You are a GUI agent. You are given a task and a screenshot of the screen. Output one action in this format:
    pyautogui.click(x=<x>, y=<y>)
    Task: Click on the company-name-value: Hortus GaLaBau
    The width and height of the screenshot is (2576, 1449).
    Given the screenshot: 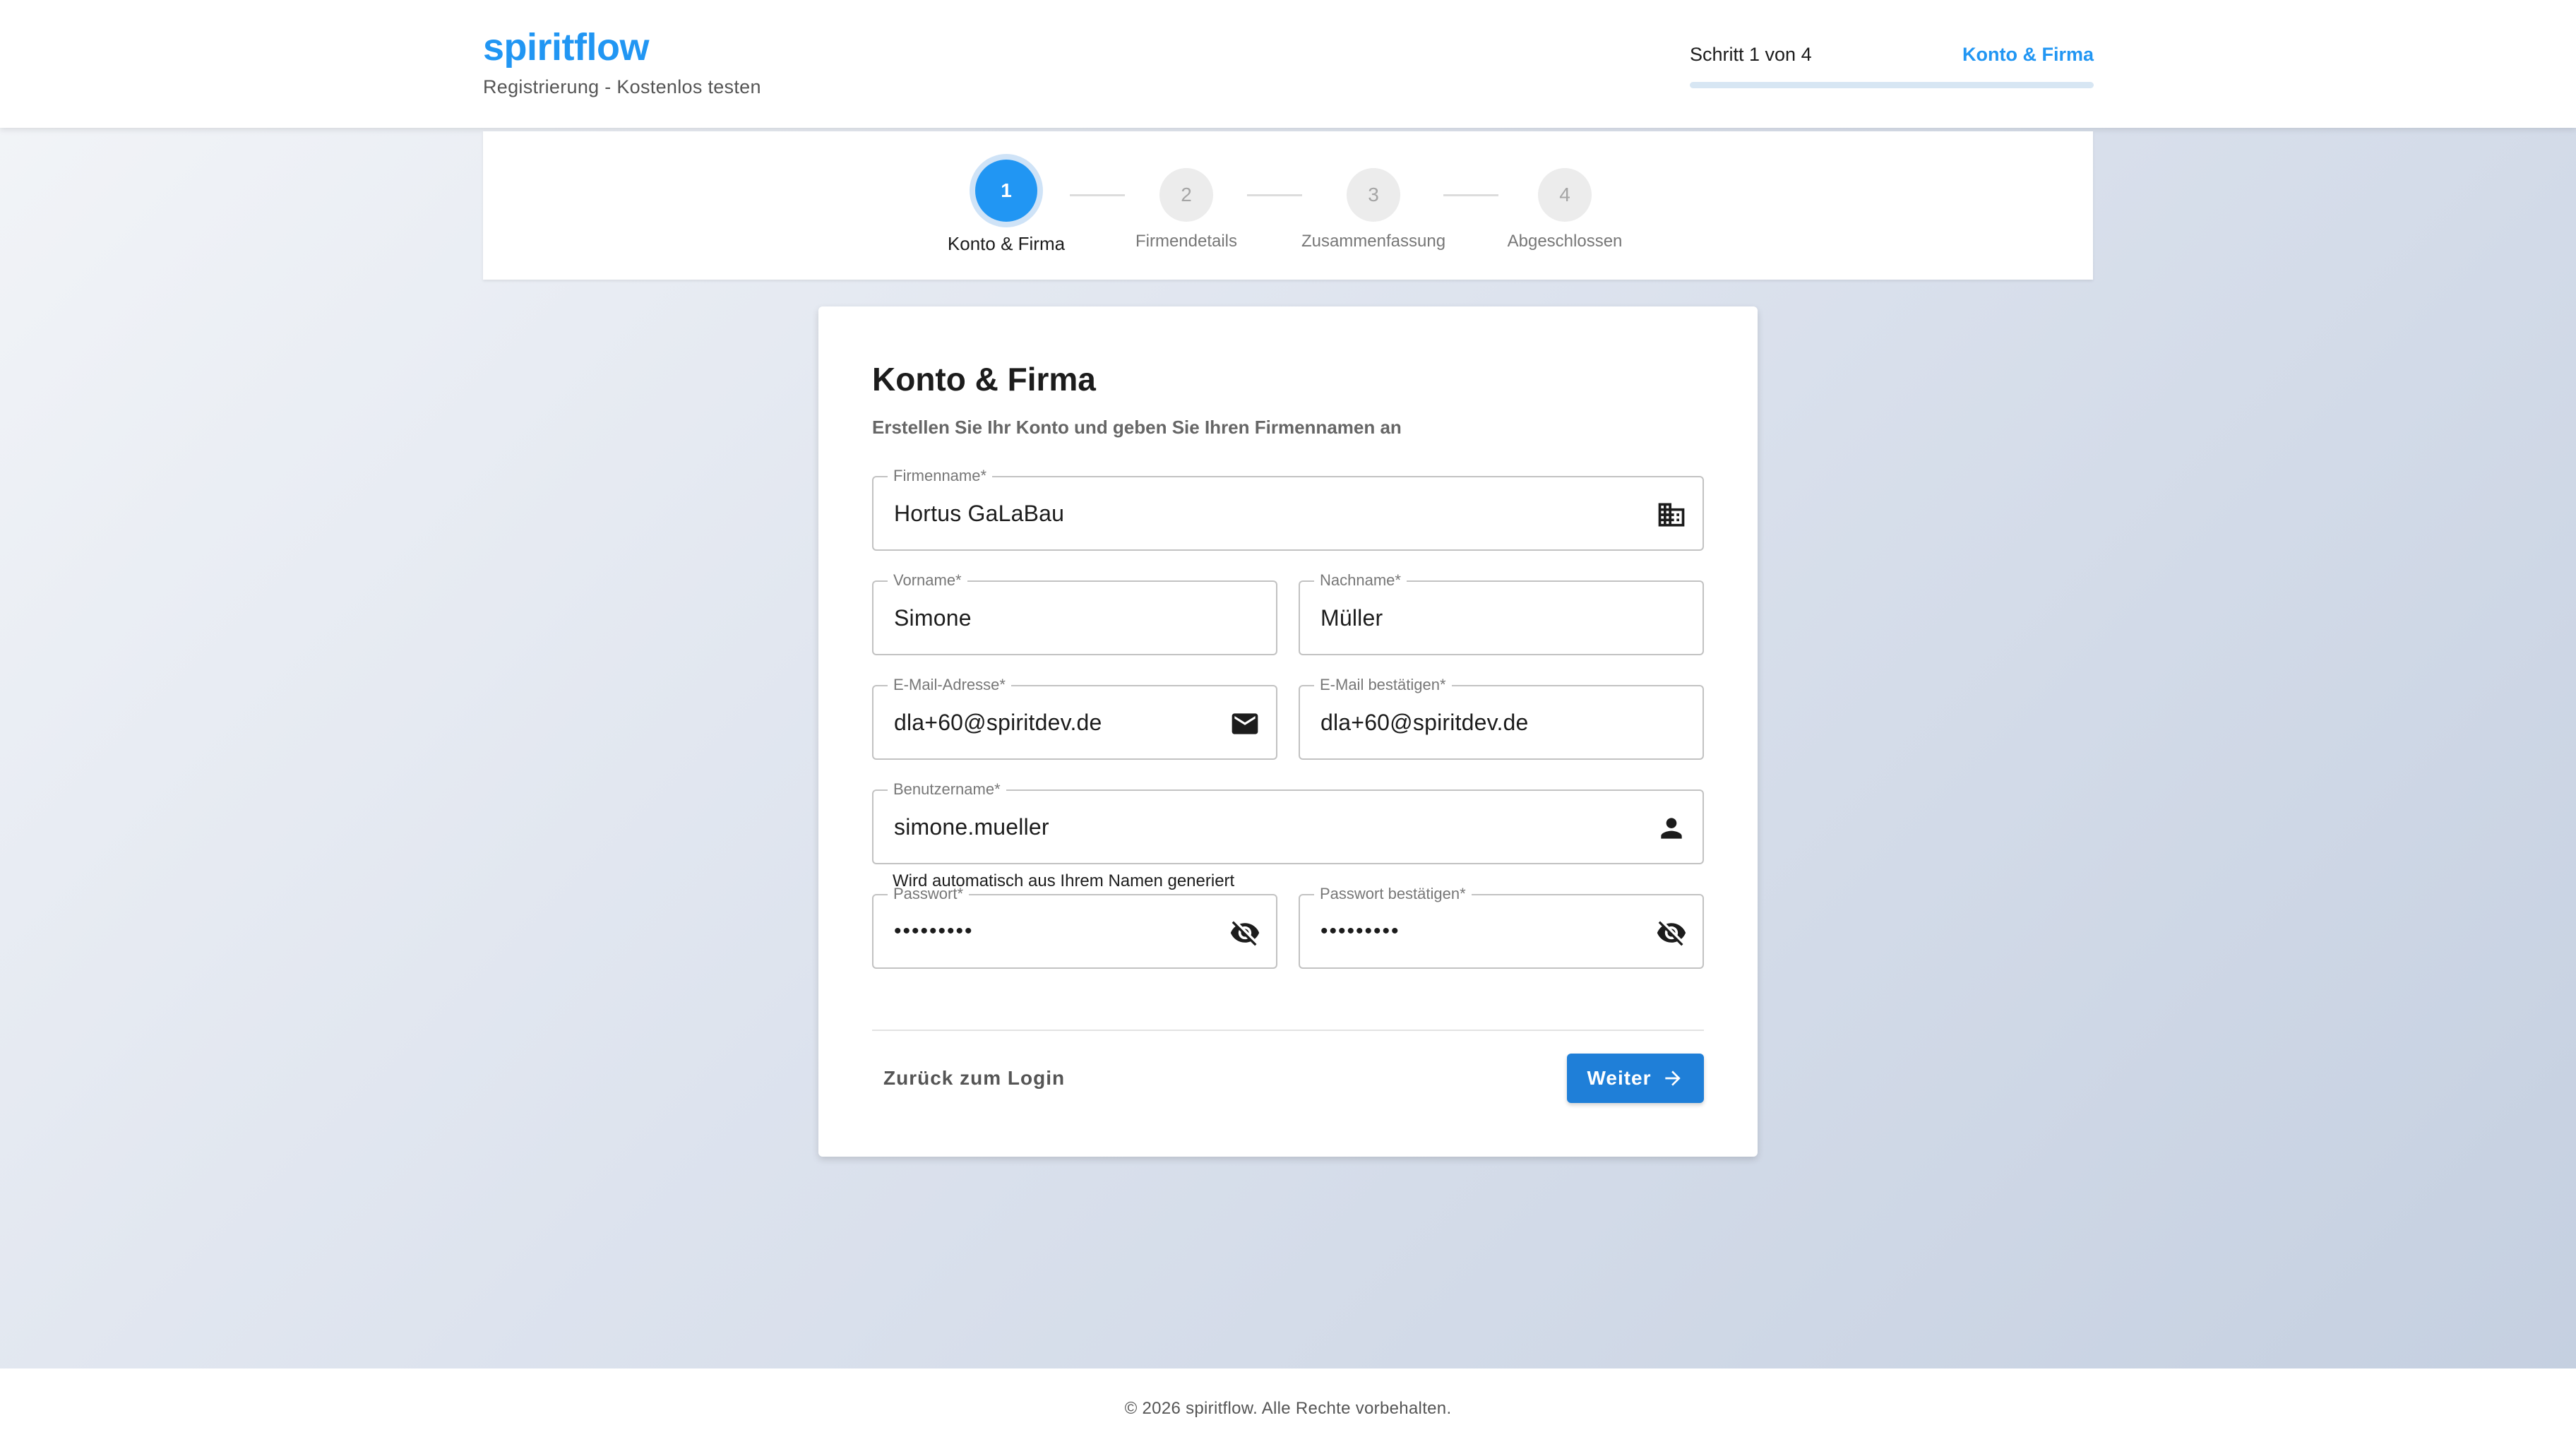 What is the action you would take?
    pyautogui.click(x=979, y=513)
    